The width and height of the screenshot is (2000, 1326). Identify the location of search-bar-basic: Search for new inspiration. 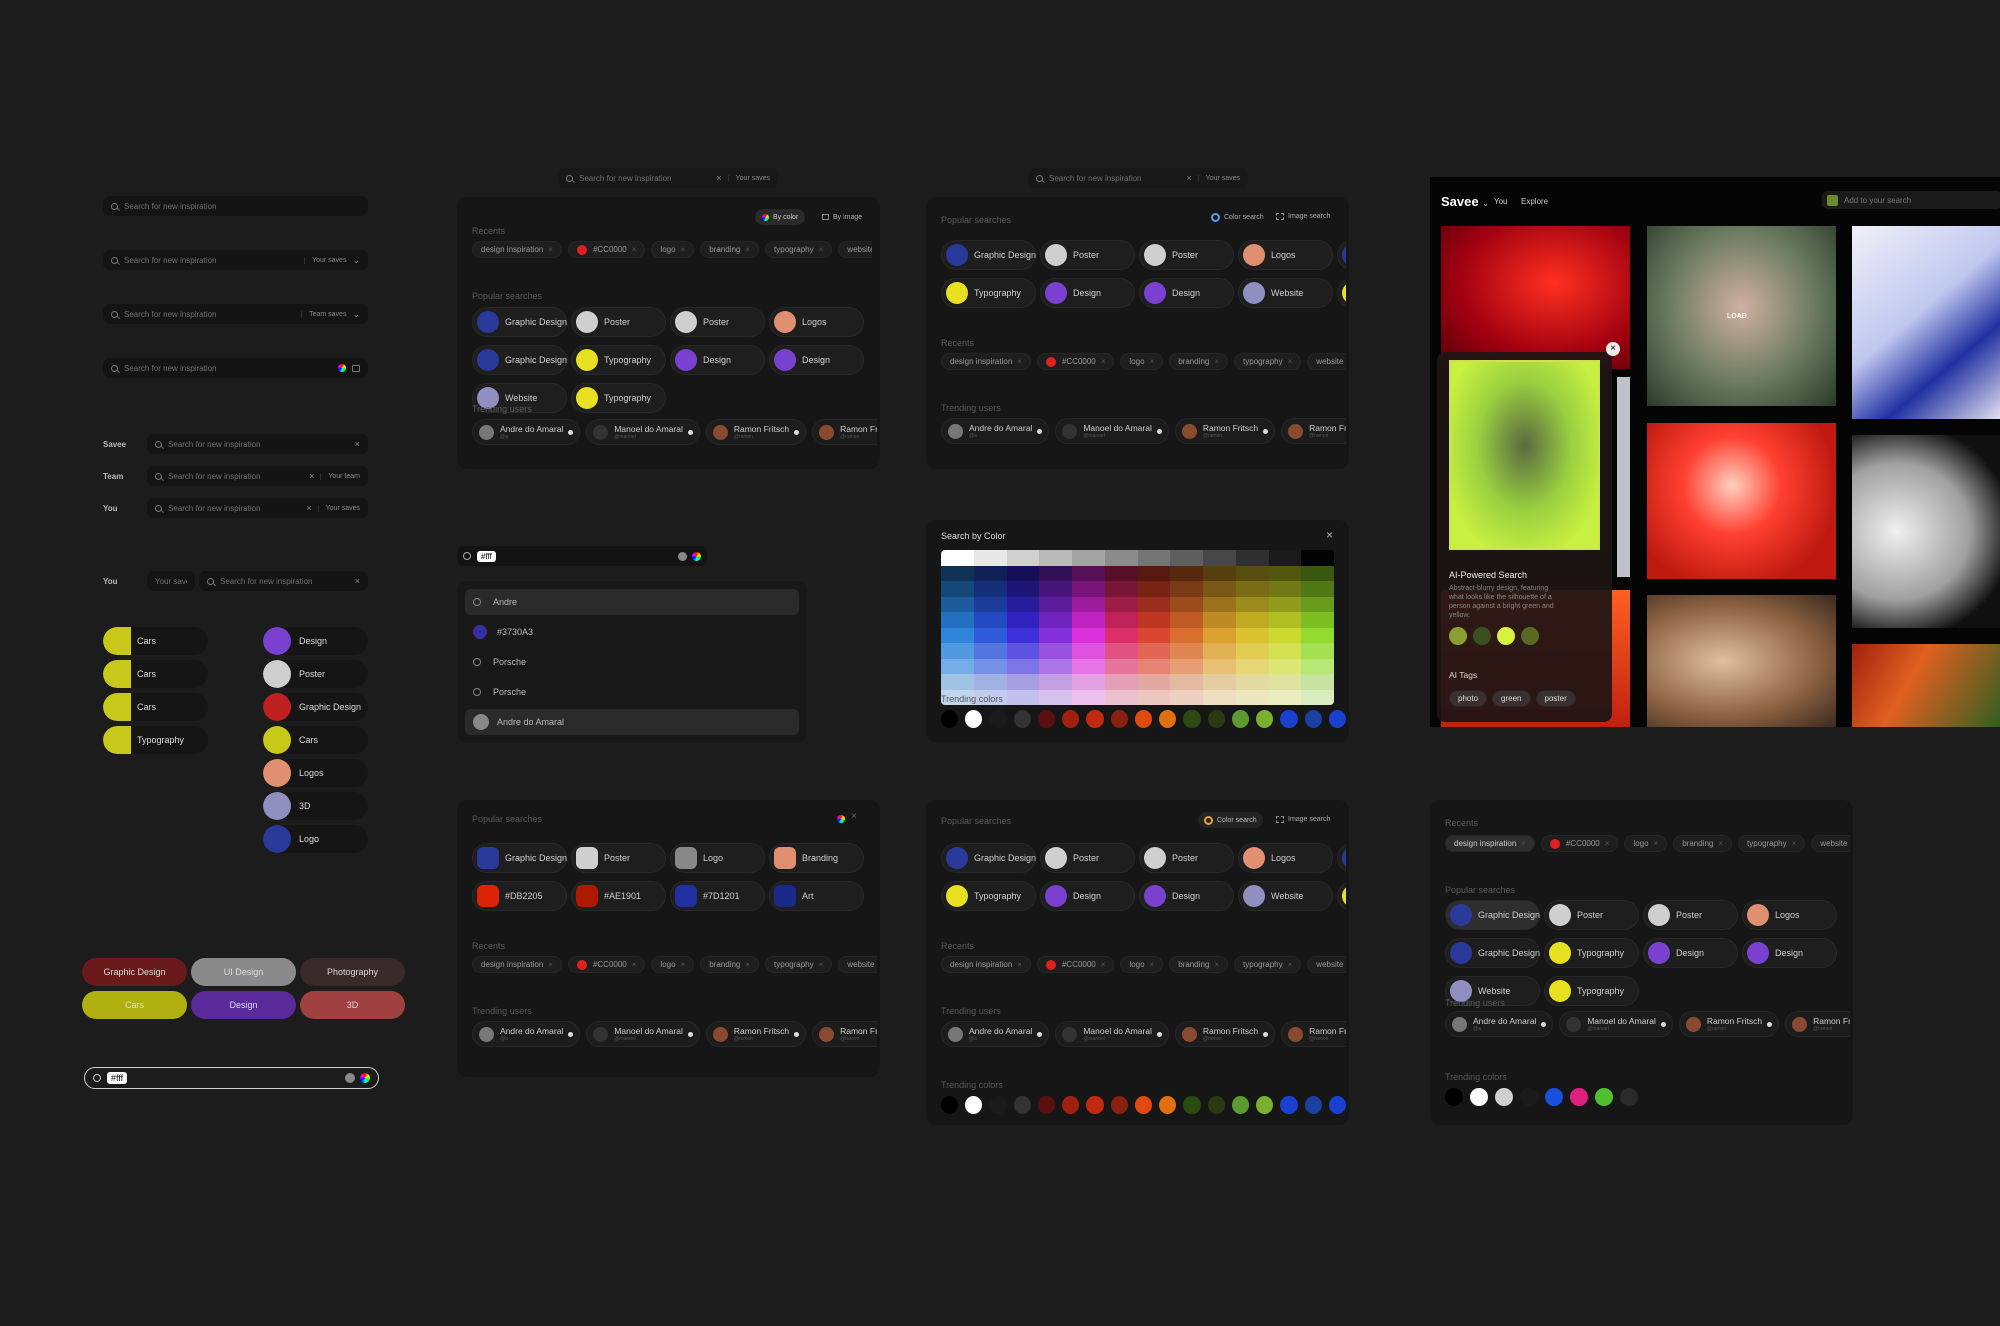
(235, 206).